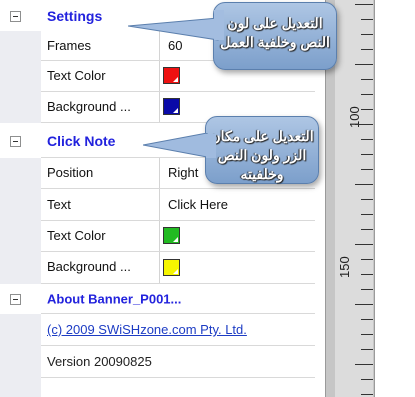 The height and width of the screenshot is (397, 415). I want to click on empty-row, so click(157, 387).